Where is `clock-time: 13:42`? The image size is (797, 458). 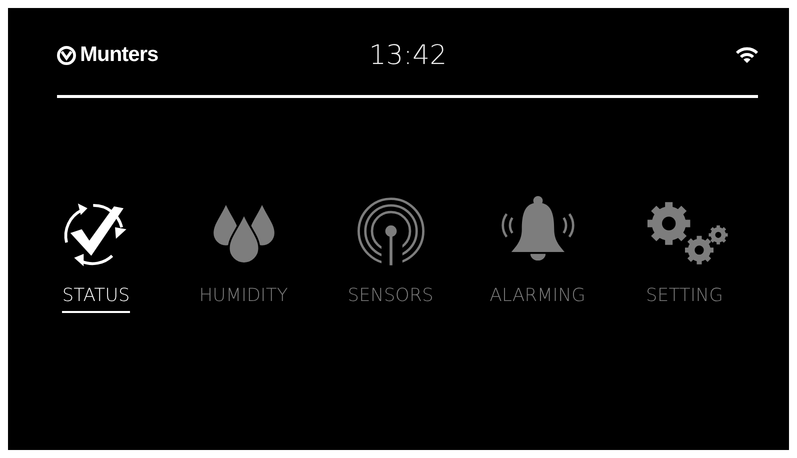 clock-time: 13:42 is located at coordinates (408, 55).